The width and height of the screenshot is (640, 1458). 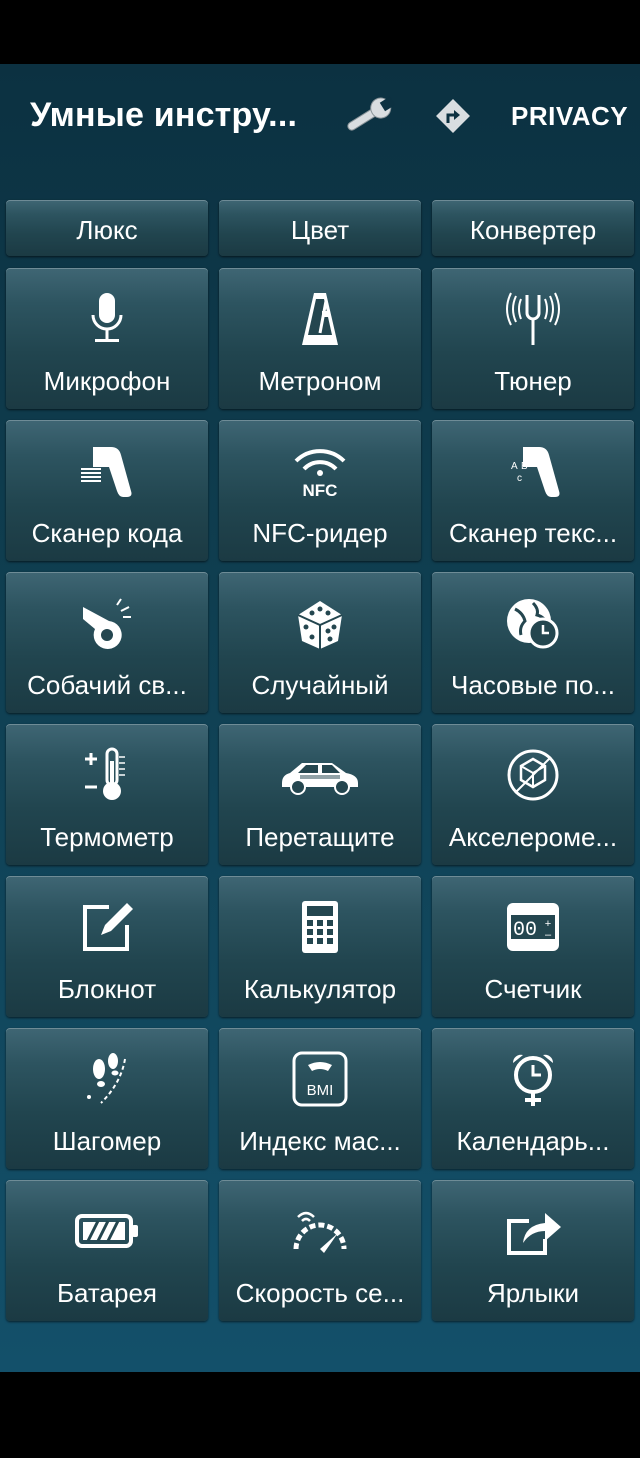 What do you see at coordinates (107, 1079) in the screenshot?
I see `footsteps-icon` at bounding box center [107, 1079].